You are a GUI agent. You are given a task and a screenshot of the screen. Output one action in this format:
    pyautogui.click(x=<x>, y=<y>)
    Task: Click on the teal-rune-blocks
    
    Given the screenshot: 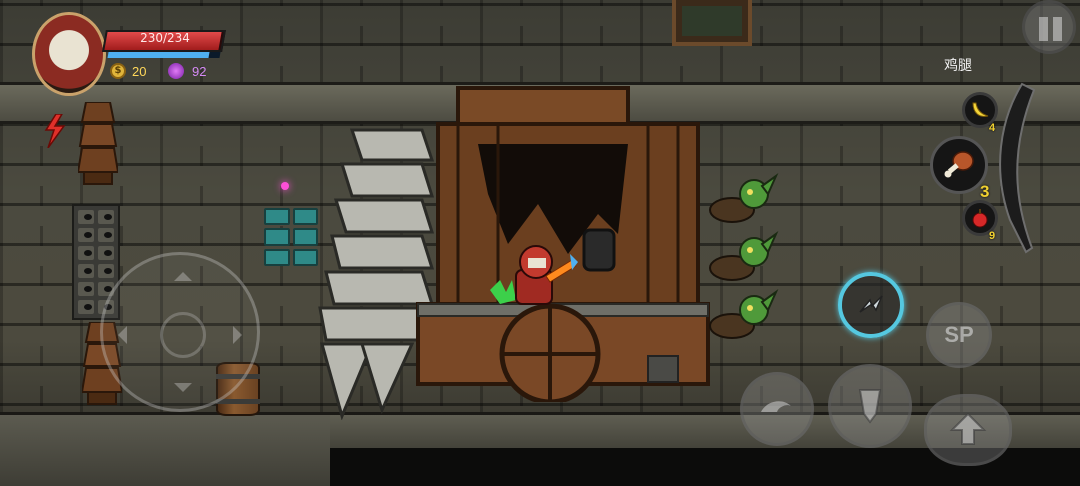 What is the action you would take?
    pyautogui.click(x=291, y=237)
    